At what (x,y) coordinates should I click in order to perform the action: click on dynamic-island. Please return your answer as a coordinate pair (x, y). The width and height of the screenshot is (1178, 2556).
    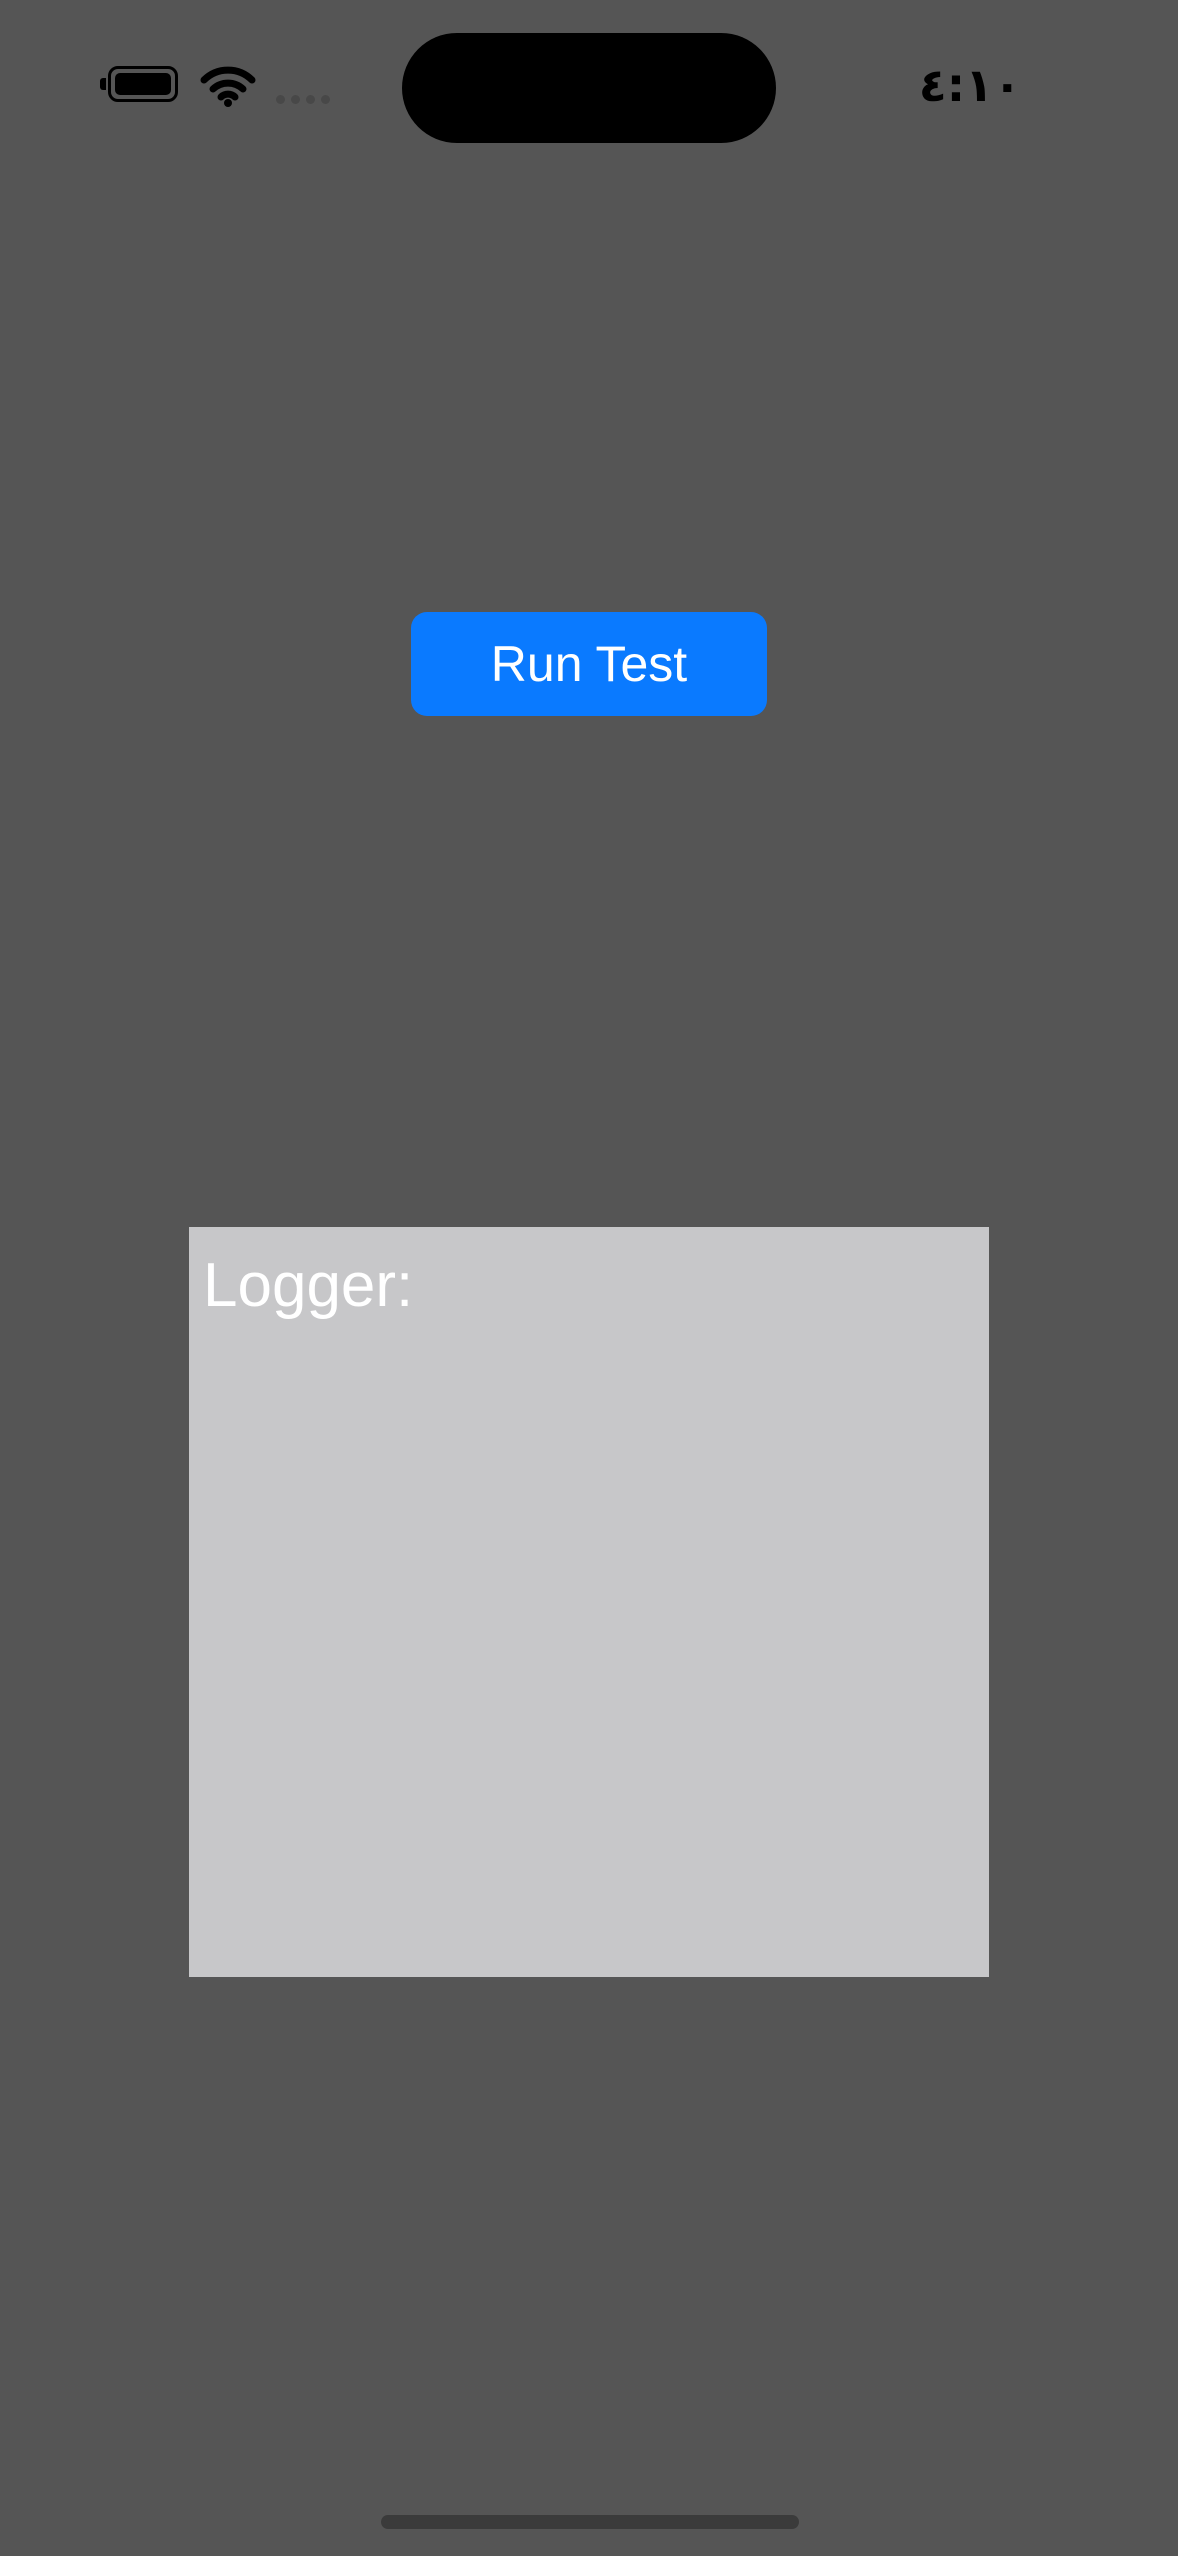
    Looking at the image, I should click on (589, 88).